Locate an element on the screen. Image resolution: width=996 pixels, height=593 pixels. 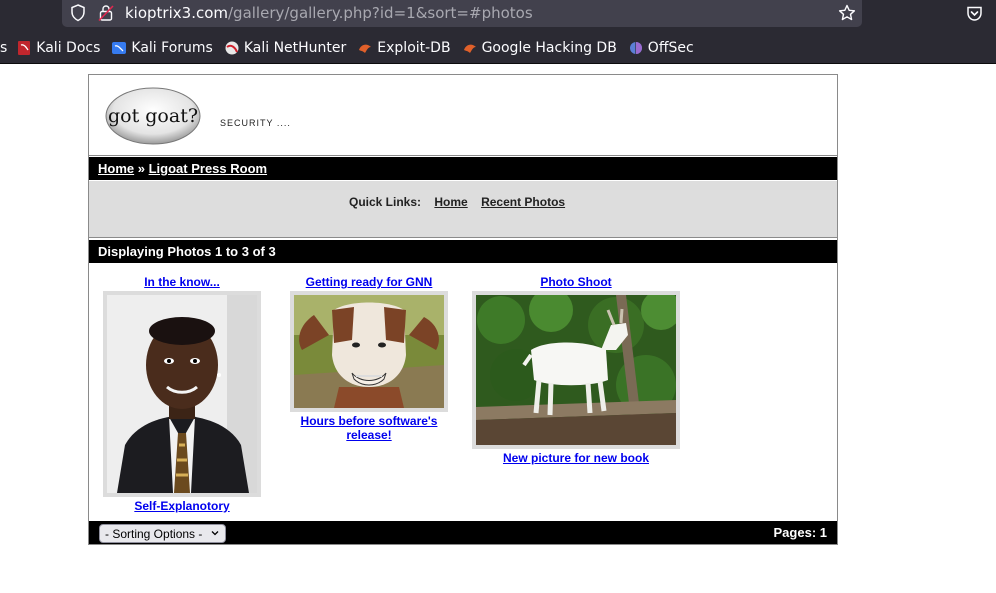
sorting-options-select: - Sorting Options - is located at coordinates (162, 533).